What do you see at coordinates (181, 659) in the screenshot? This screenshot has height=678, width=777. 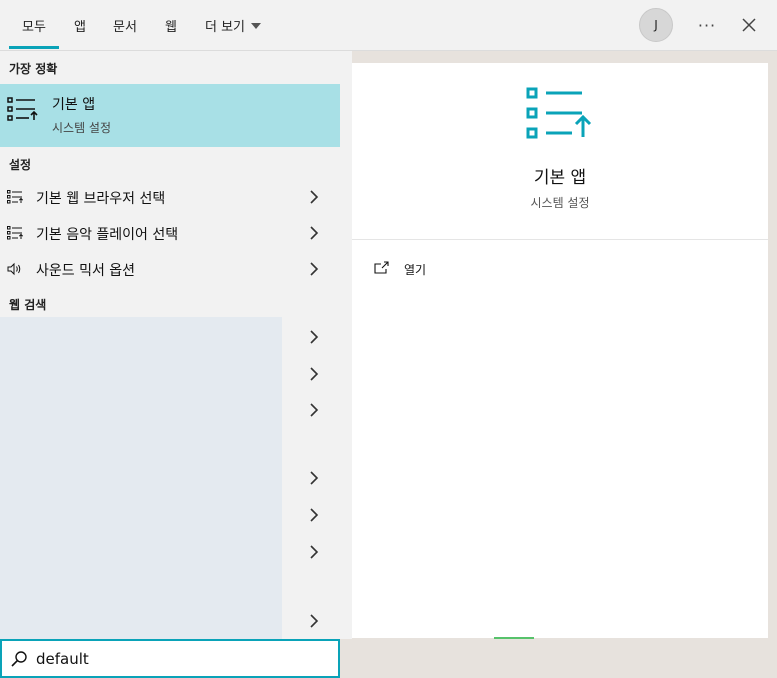 I see `search-input` at bounding box center [181, 659].